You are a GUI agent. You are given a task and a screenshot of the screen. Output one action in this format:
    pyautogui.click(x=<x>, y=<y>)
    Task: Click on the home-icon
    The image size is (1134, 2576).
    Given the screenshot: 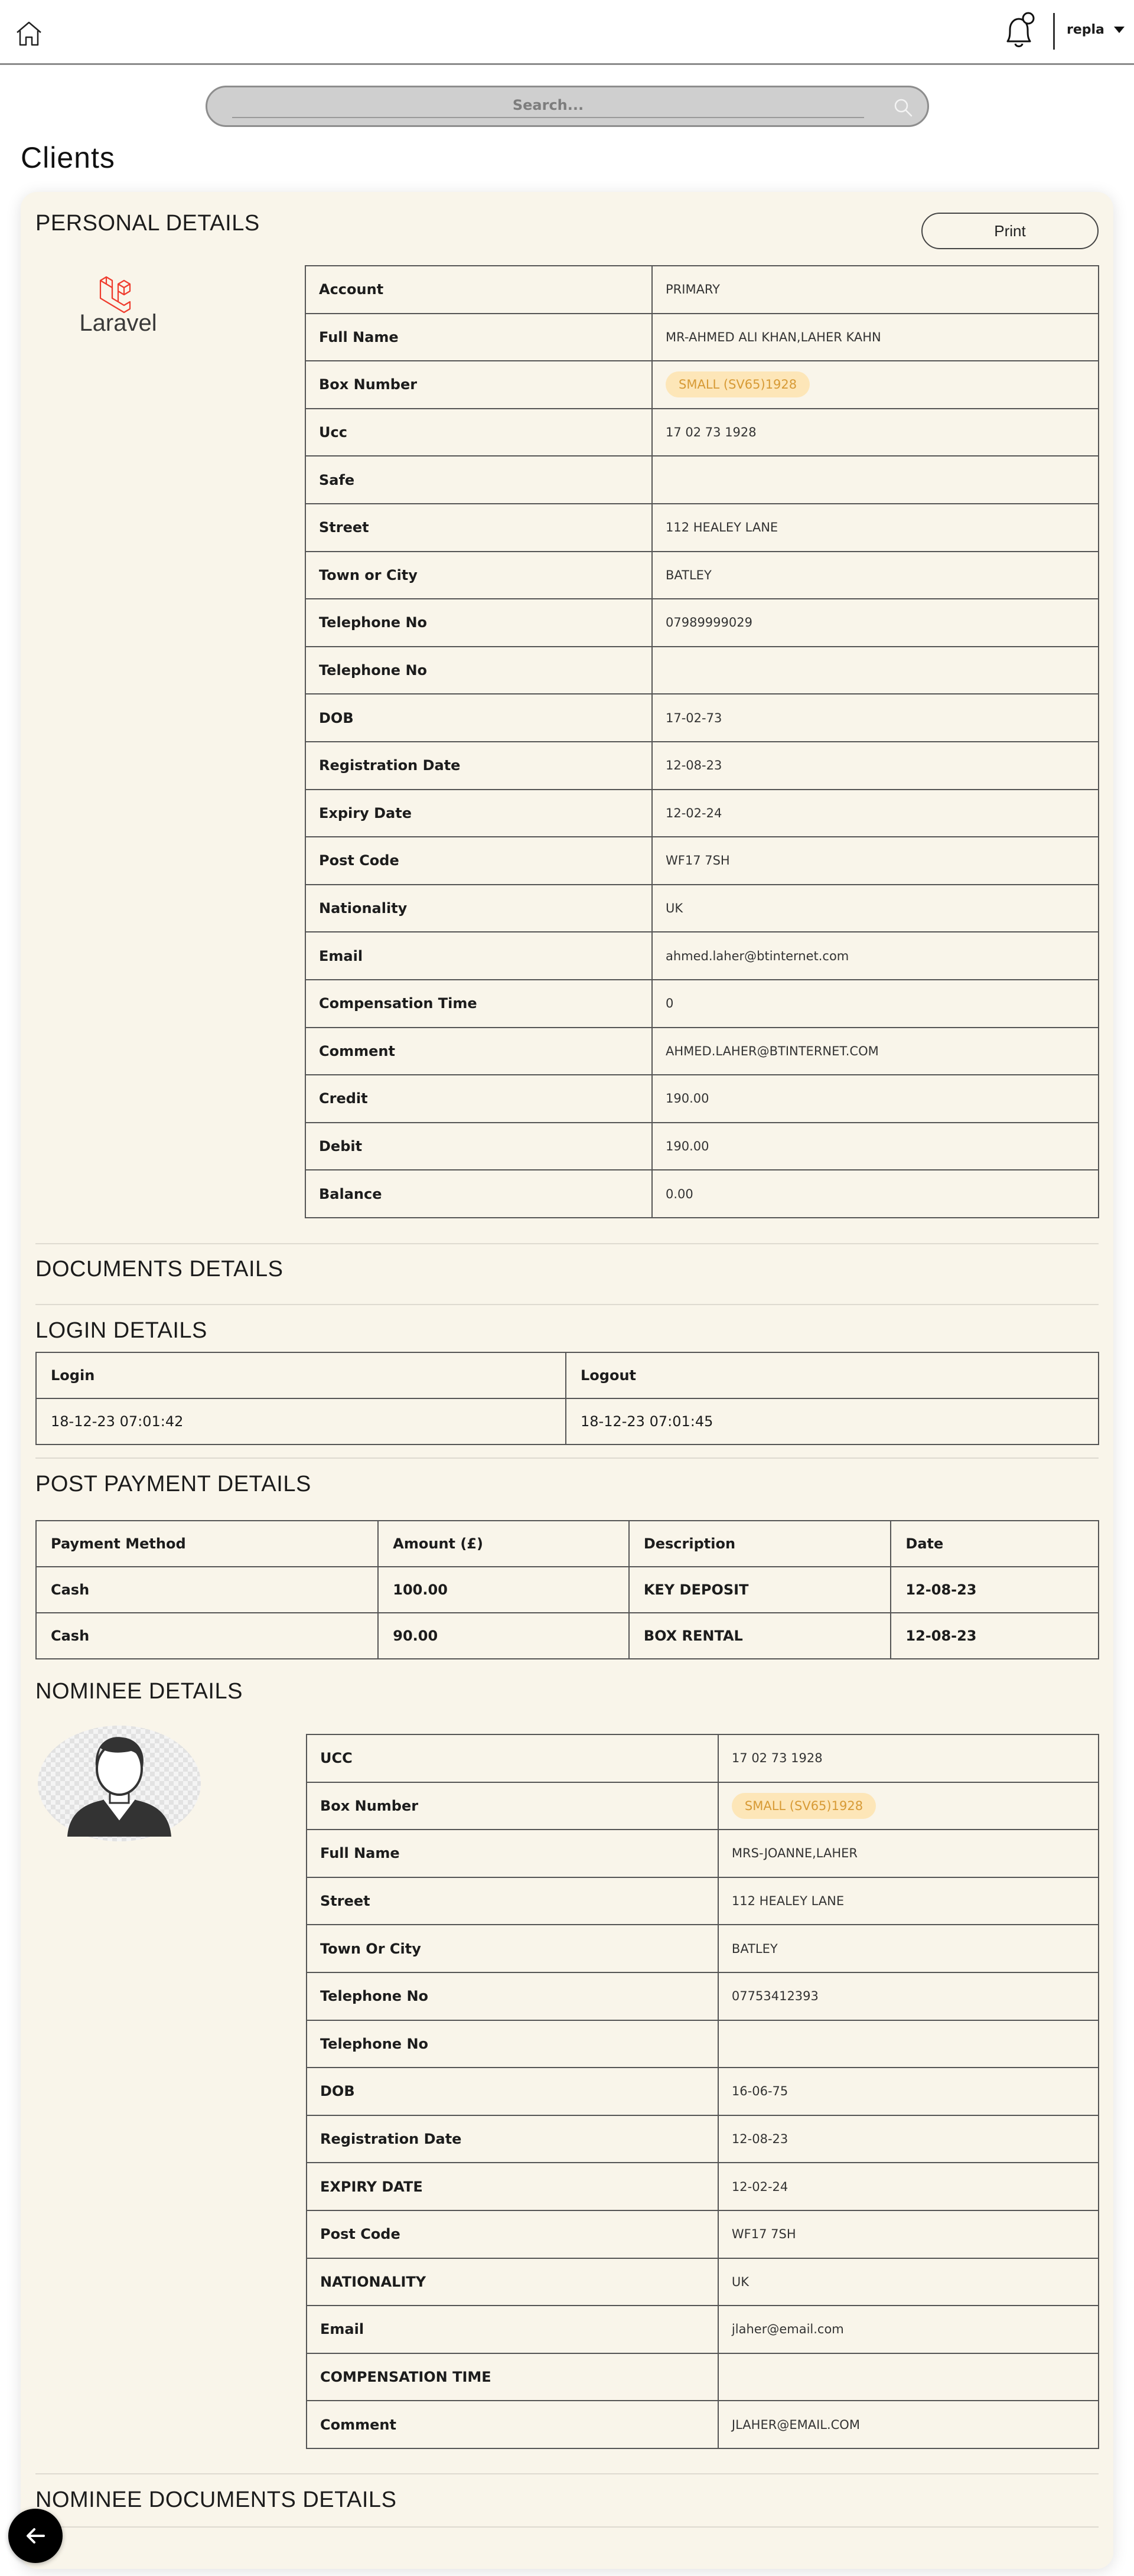 What is the action you would take?
    pyautogui.click(x=29, y=33)
    